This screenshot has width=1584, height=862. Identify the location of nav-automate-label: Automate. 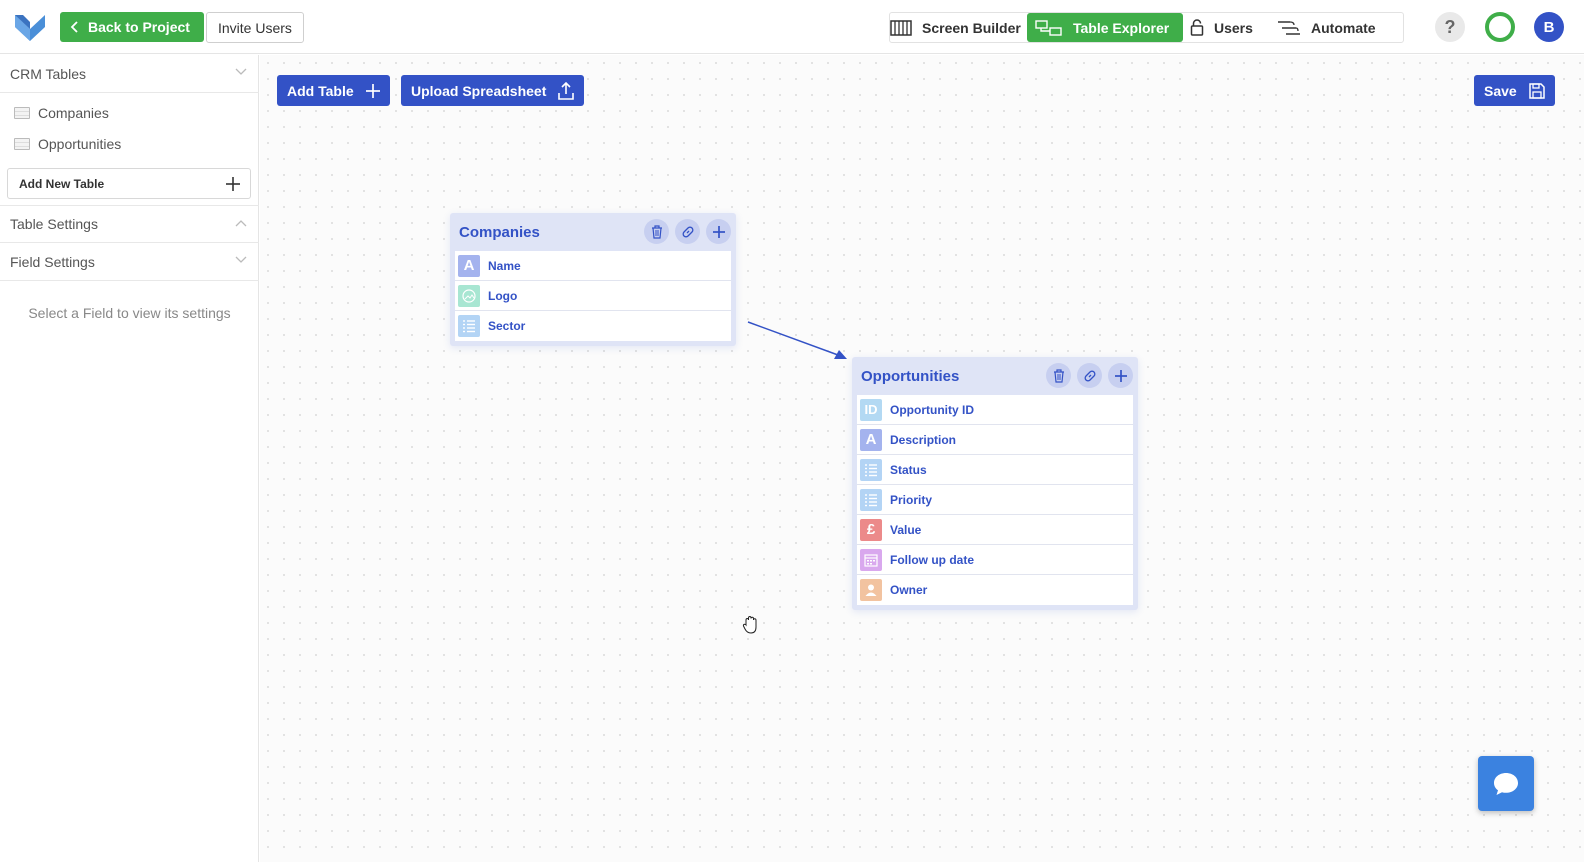
(1343, 27).